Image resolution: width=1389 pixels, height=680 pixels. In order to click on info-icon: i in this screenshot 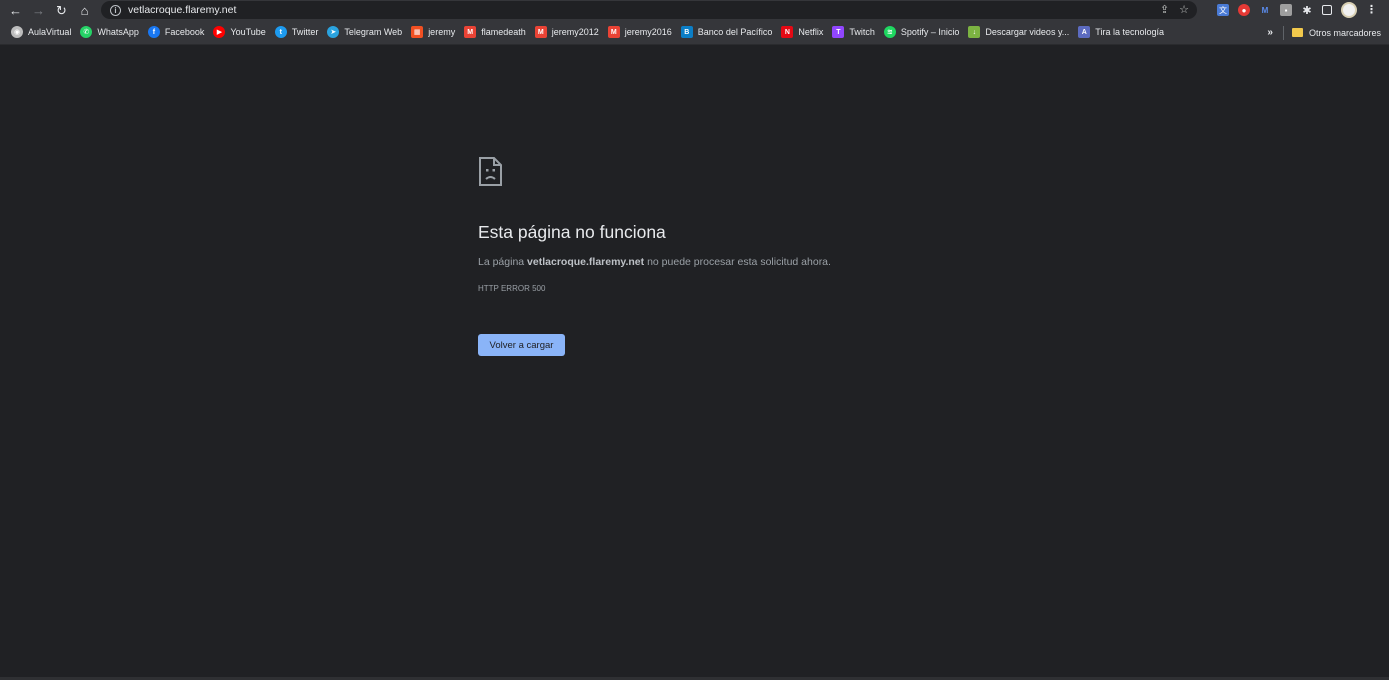, I will do `click(115, 10)`.